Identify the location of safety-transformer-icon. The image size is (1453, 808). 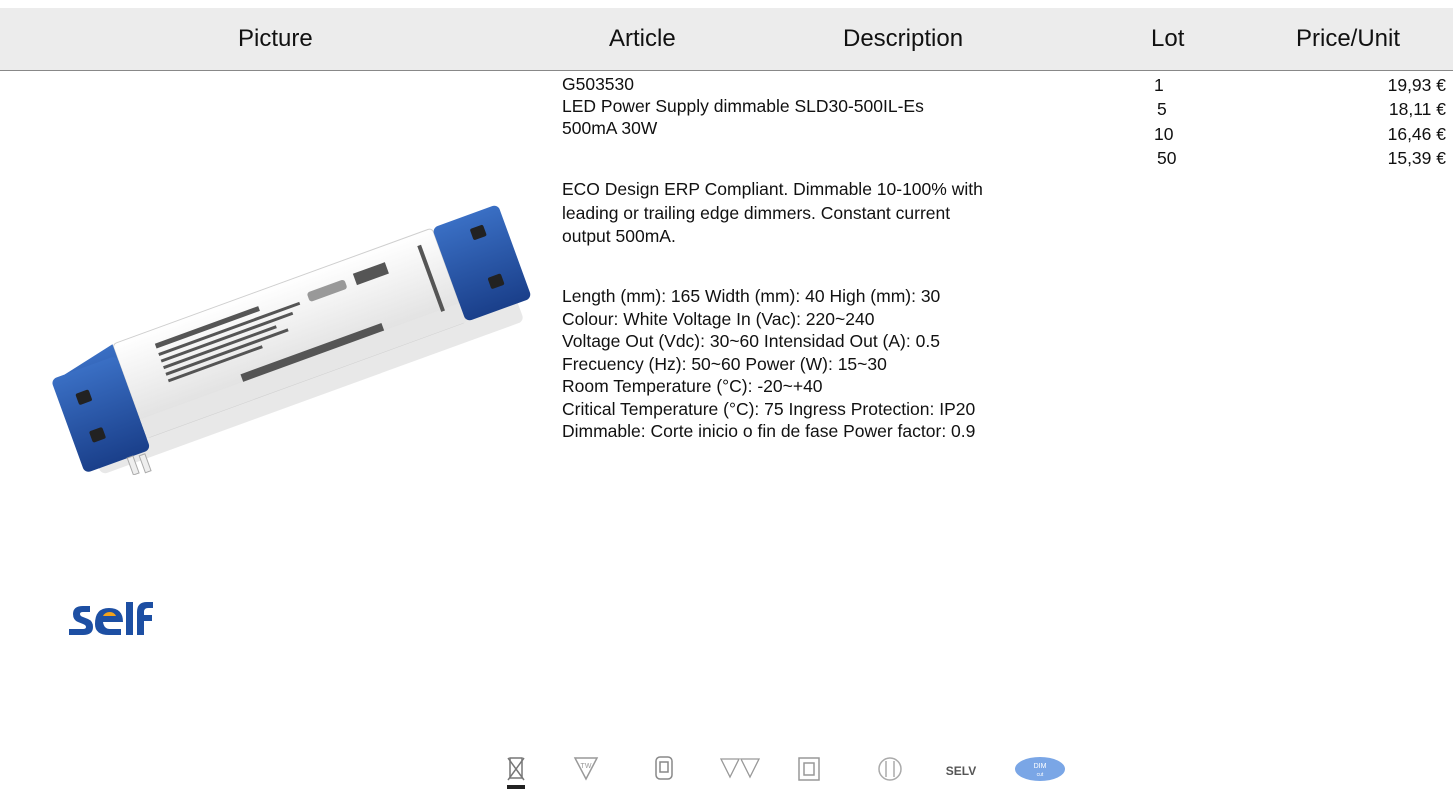
(890, 769).